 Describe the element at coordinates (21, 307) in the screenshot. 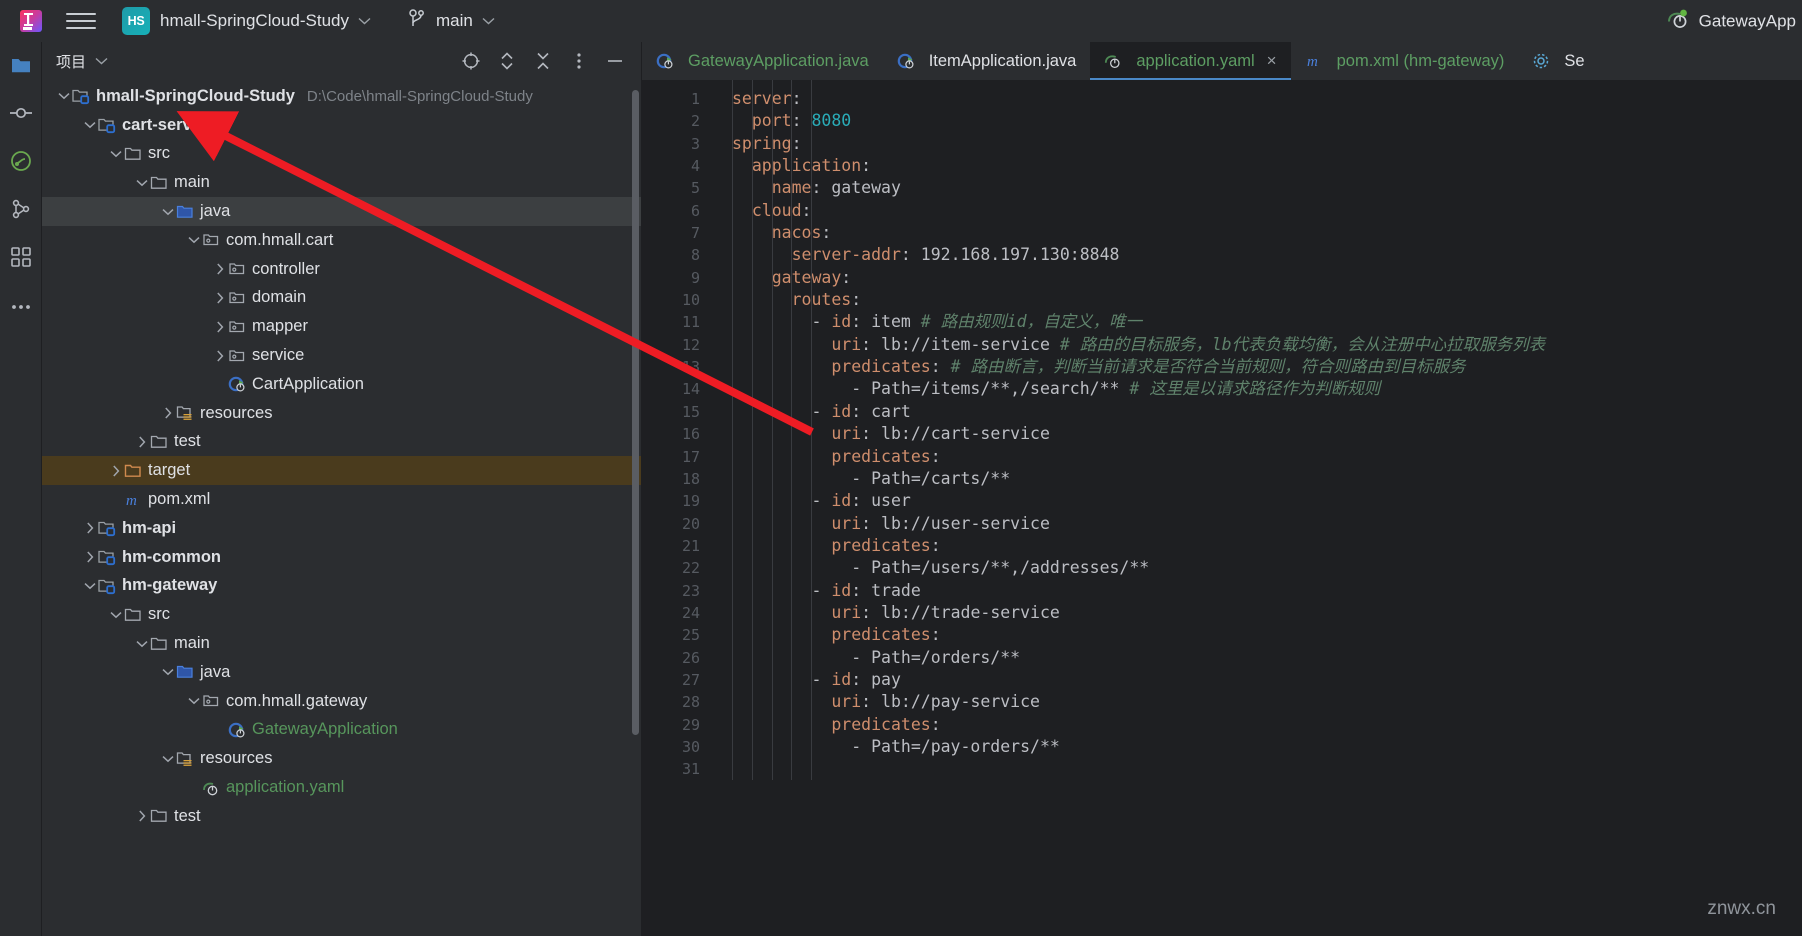

I see `more-tool-windows-button` at that location.